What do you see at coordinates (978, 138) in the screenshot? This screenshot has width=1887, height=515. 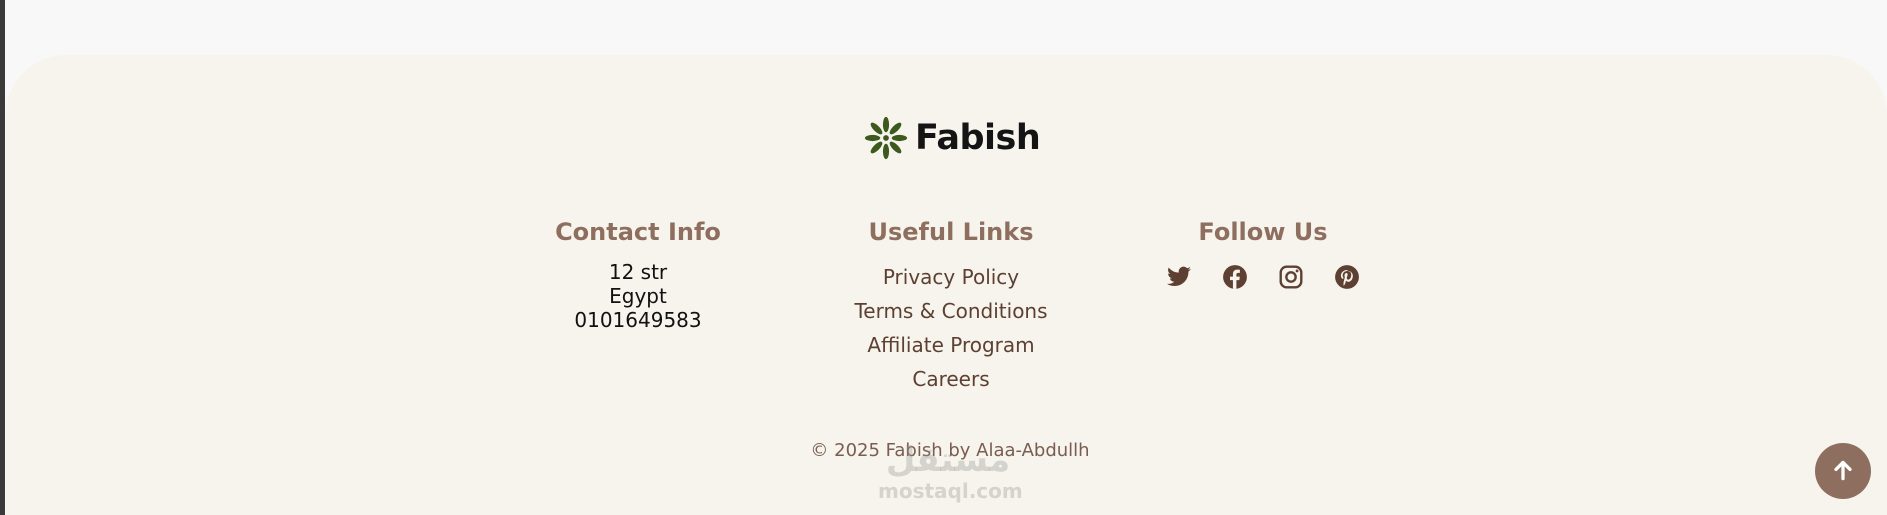 I see `brand-name: Fabish` at bounding box center [978, 138].